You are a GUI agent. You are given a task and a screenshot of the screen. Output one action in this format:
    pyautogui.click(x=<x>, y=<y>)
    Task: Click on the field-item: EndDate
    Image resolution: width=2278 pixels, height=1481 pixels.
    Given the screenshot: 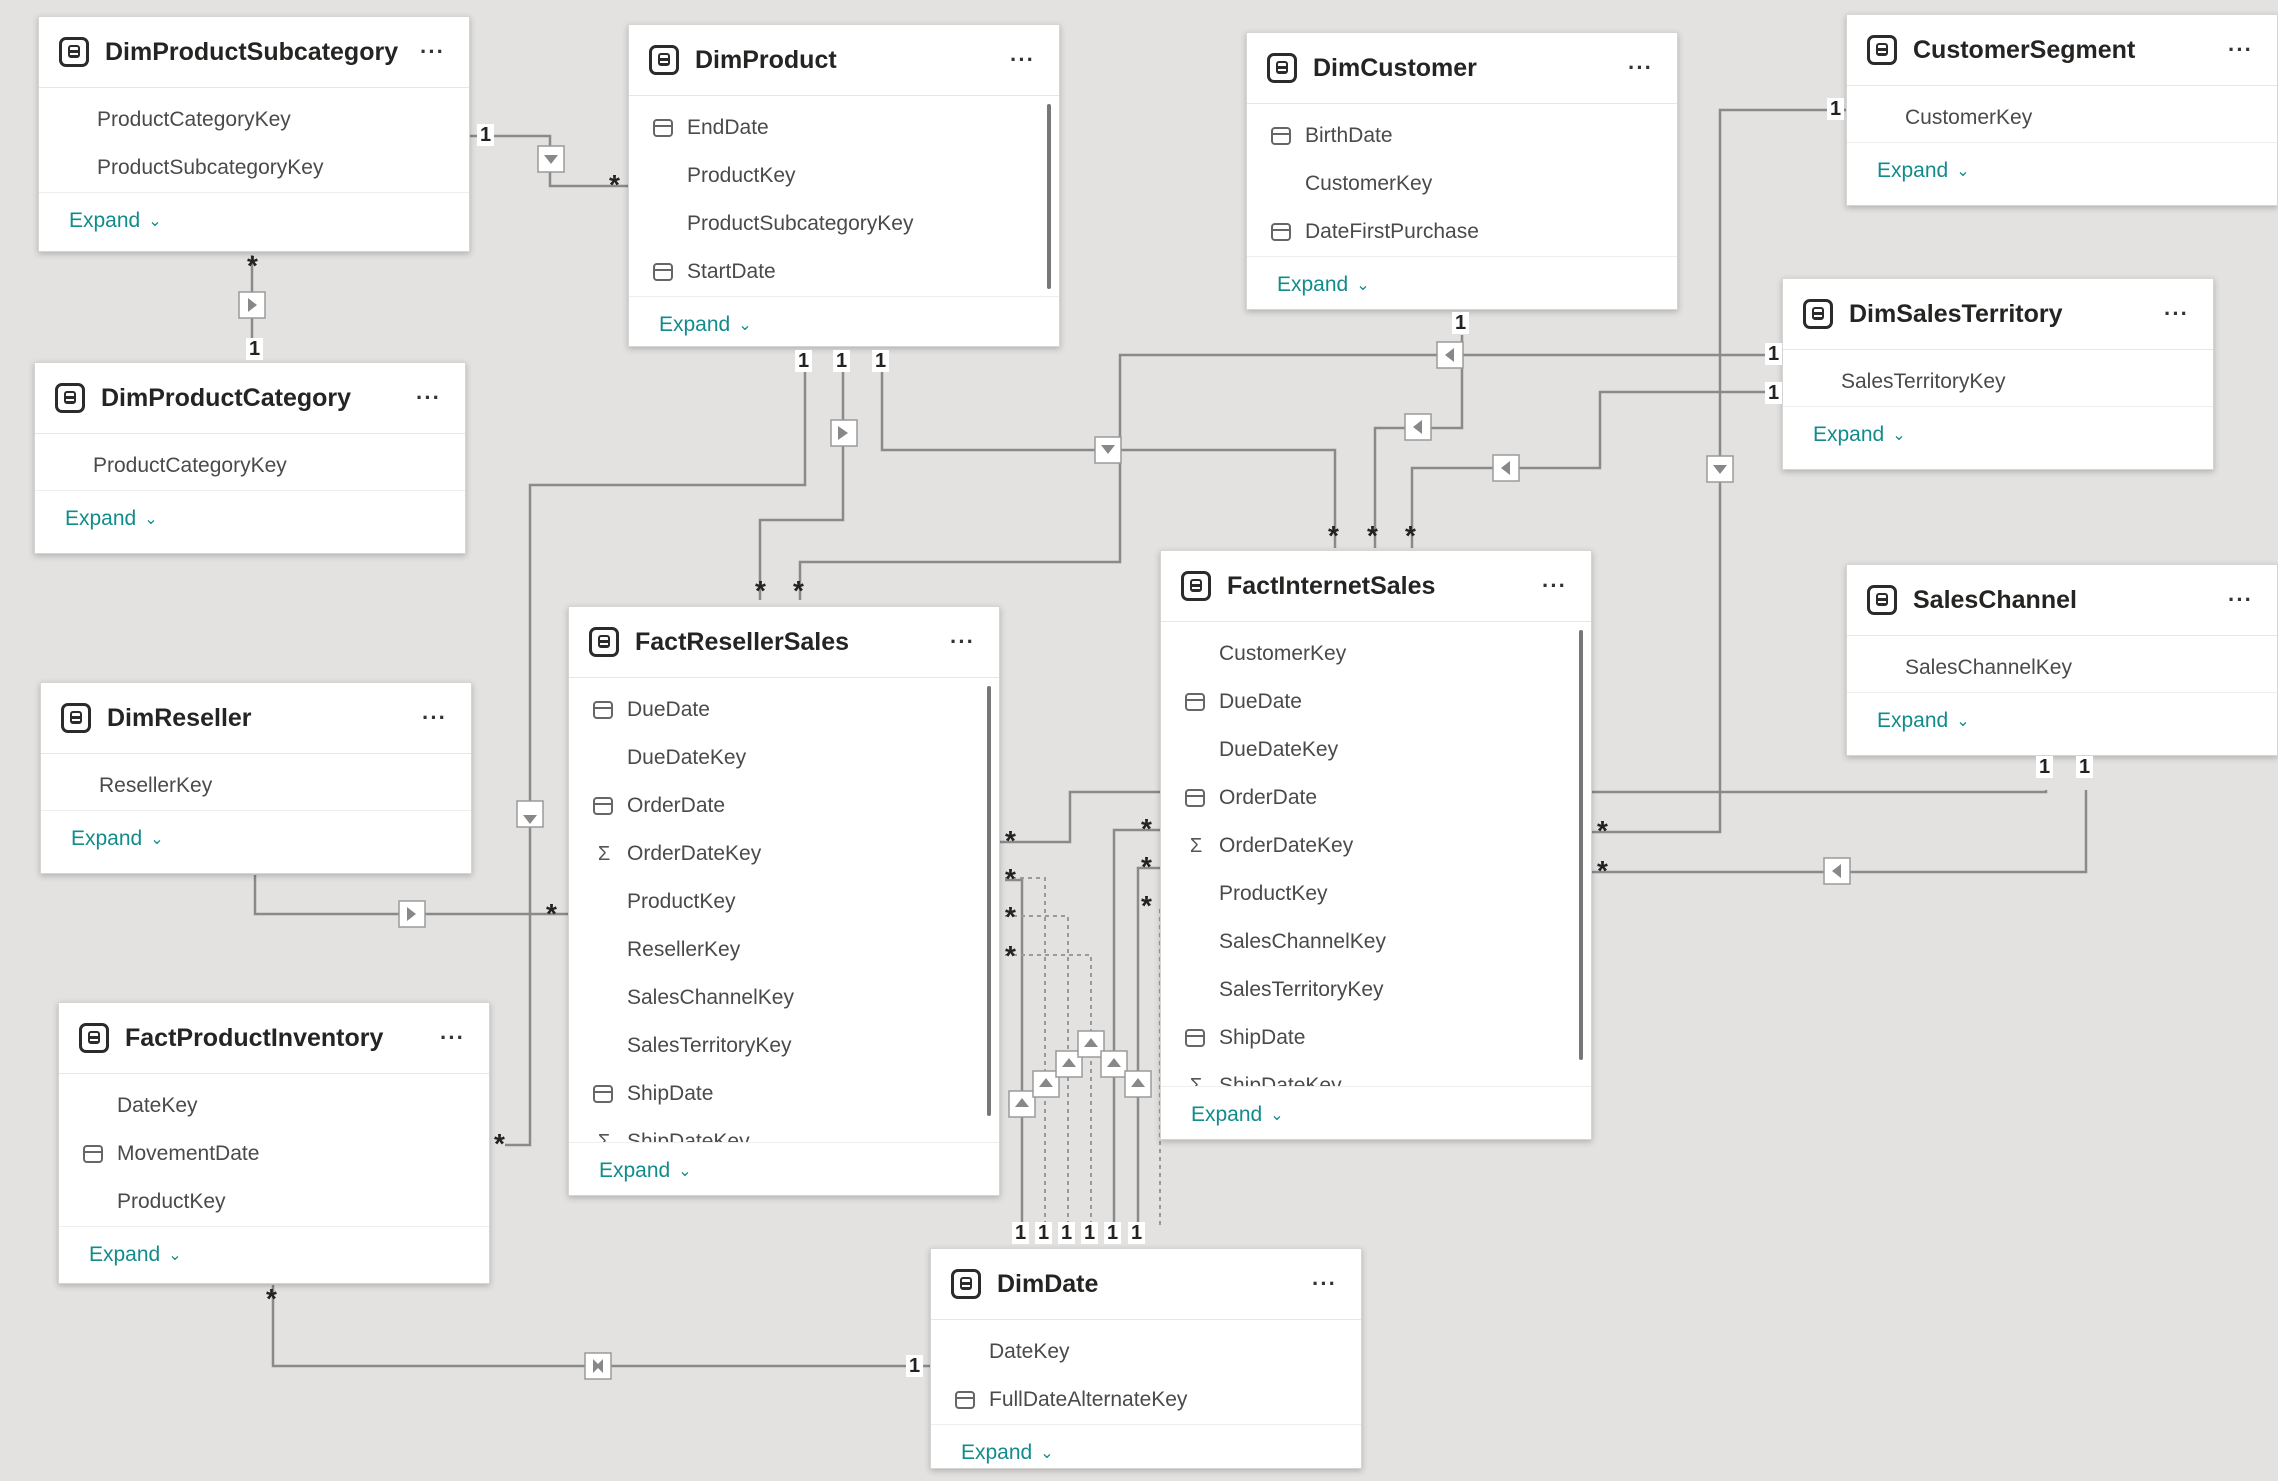 What is the action you would take?
    pyautogui.click(x=844, y=128)
    